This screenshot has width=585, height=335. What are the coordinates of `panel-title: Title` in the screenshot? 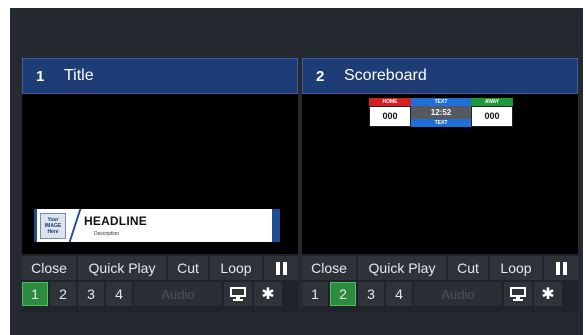 It's located at (79, 75).